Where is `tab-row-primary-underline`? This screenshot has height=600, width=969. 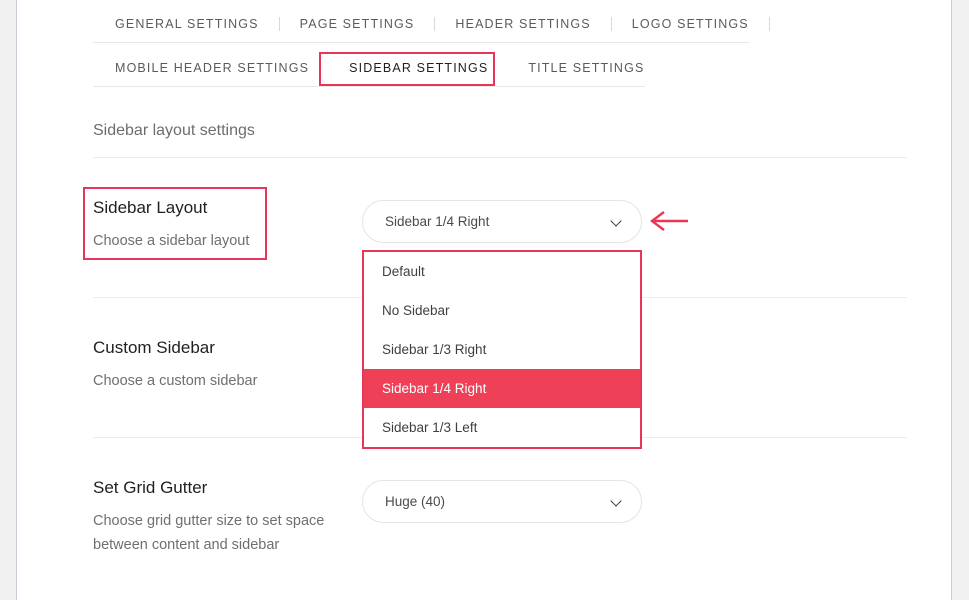
tab-row-primary-underline is located at coordinates (421, 42).